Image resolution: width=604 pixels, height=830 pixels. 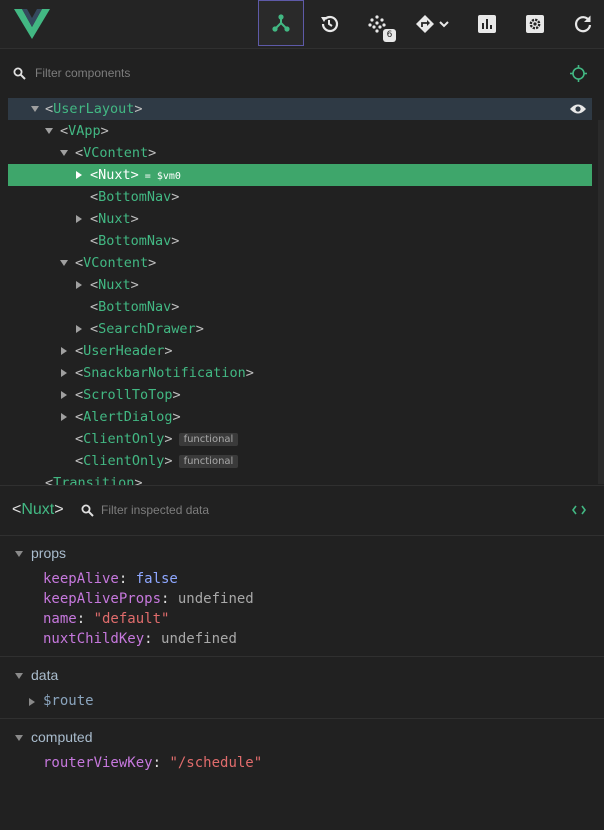 What do you see at coordinates (578, 73) in the screenshot?
I see `select-component-target-icon` at bounding box center [578, 73].